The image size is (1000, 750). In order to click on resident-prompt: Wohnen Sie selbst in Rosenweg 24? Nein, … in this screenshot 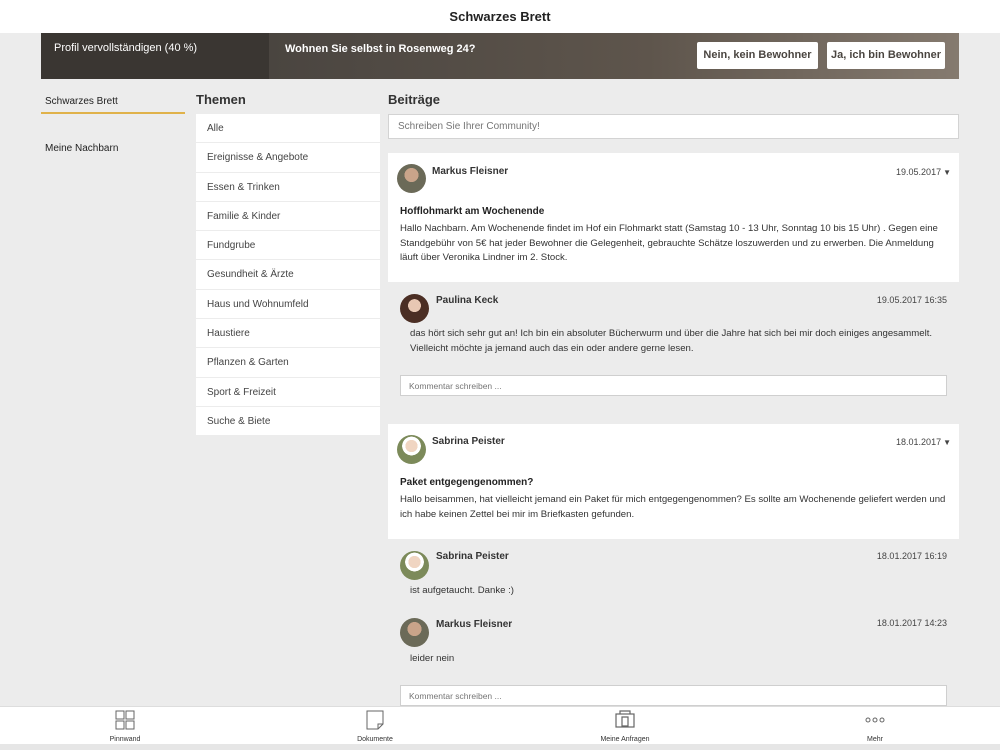, I will do `click(614, 56)`.